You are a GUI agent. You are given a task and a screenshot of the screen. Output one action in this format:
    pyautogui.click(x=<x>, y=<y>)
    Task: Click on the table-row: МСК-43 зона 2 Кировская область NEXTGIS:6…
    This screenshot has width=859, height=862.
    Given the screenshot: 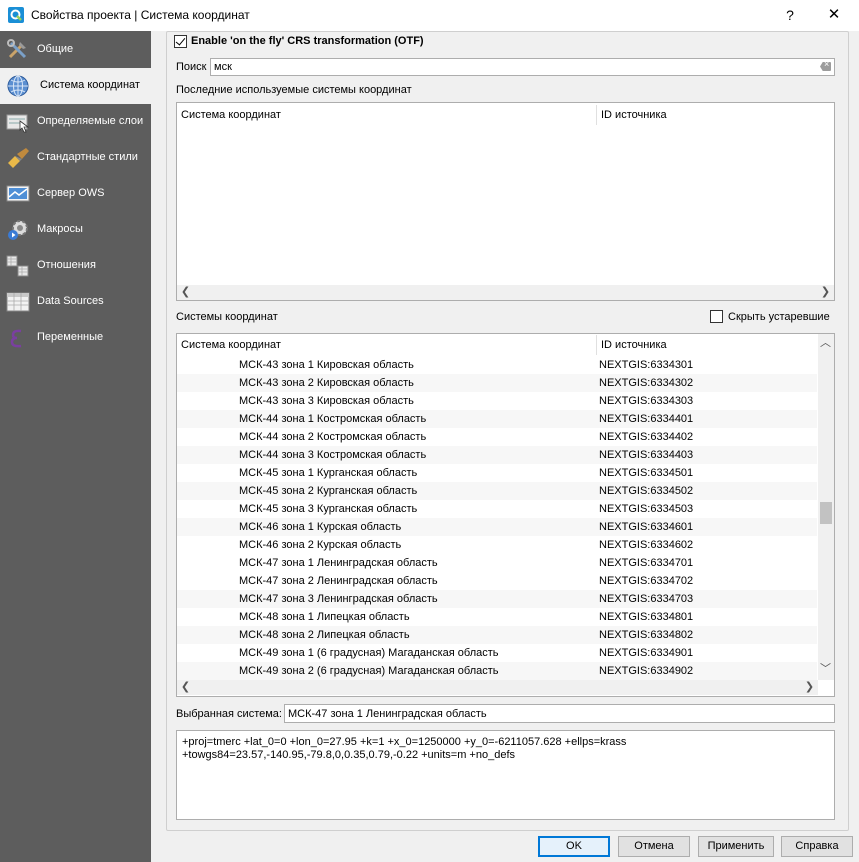 What is the action you would take?
    pyautogui.click(x=497, y=383)
    